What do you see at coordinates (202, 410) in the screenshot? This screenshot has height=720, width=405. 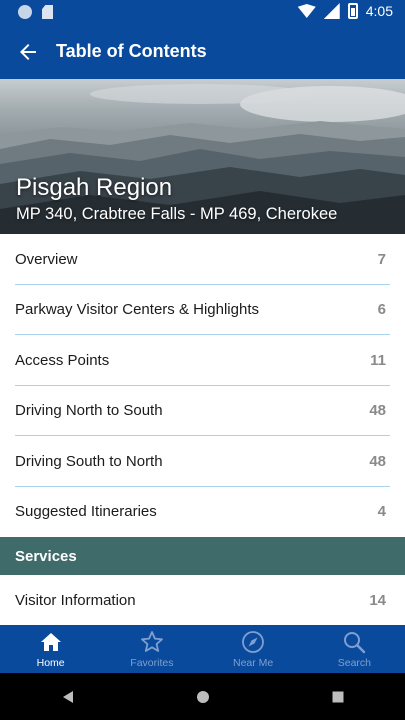 I see `toc-item-north-to-south: Driving North to South 48` at bounding box center [202, 410].